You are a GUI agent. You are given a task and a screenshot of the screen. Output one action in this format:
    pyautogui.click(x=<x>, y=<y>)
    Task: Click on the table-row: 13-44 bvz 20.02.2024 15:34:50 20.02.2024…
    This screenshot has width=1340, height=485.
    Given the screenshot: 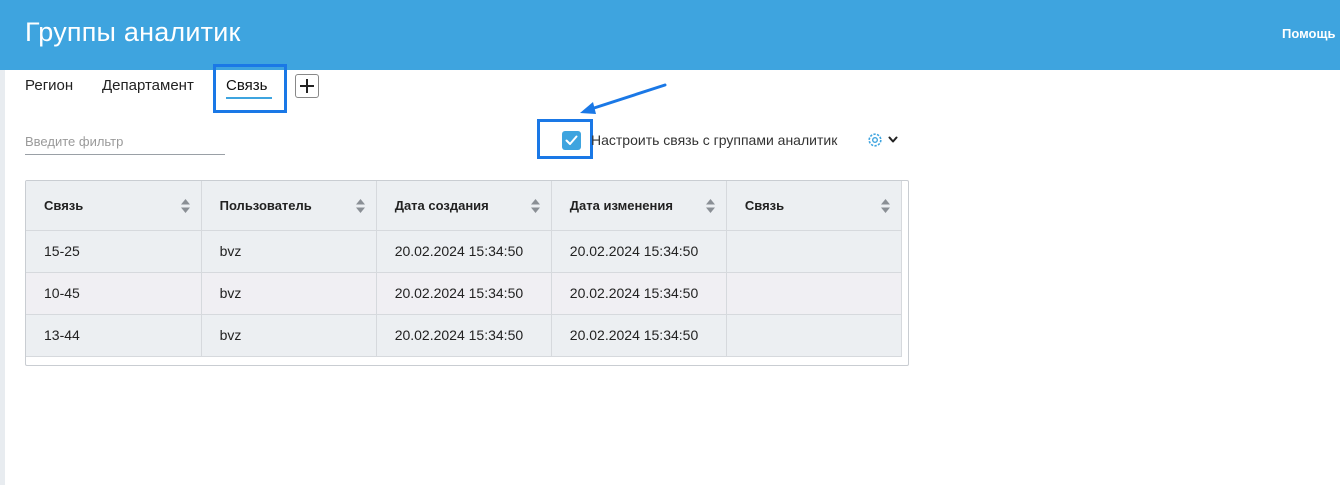 What is the action you would take?
    pyautogui.click(x=464, y=335)
    